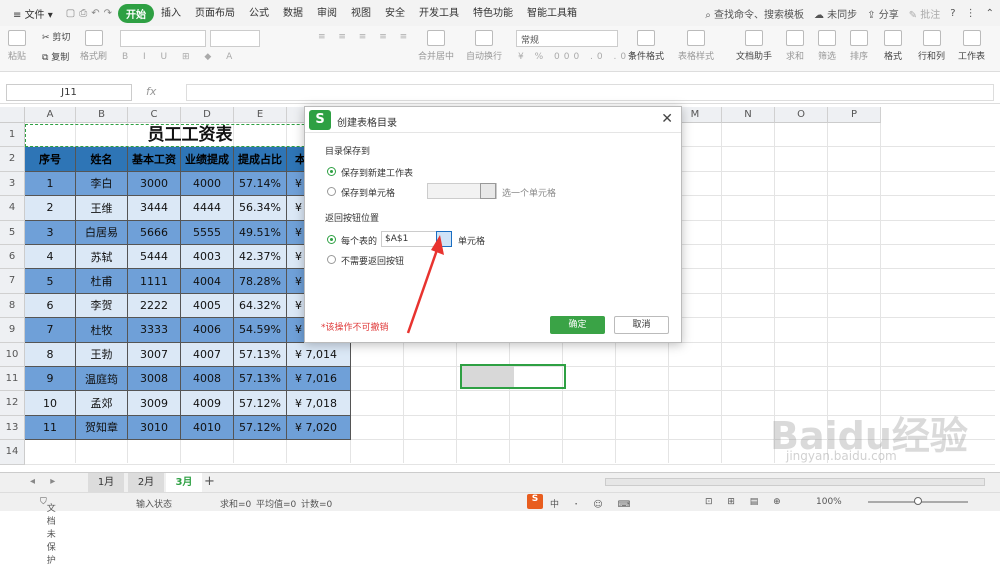 The height and width of the screenshot is (566, 1000). What do you see at coordinates (12, 452) in the screenshot?
I see `row-header-14: 14` at bounding box center [12, 452].